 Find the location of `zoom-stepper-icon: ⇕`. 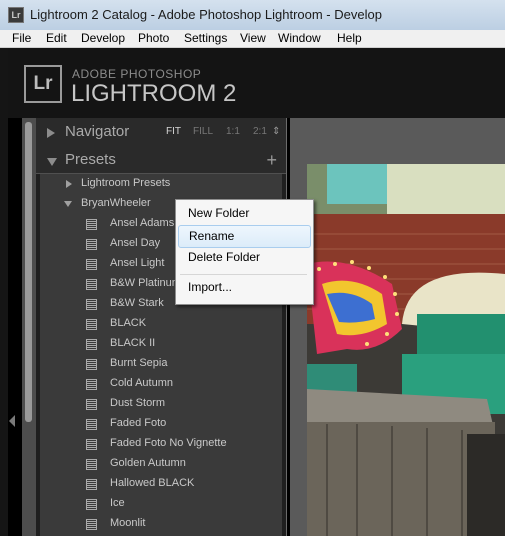

zoom-stepper-icon: ⇕ is located at coordinates (276, 131).